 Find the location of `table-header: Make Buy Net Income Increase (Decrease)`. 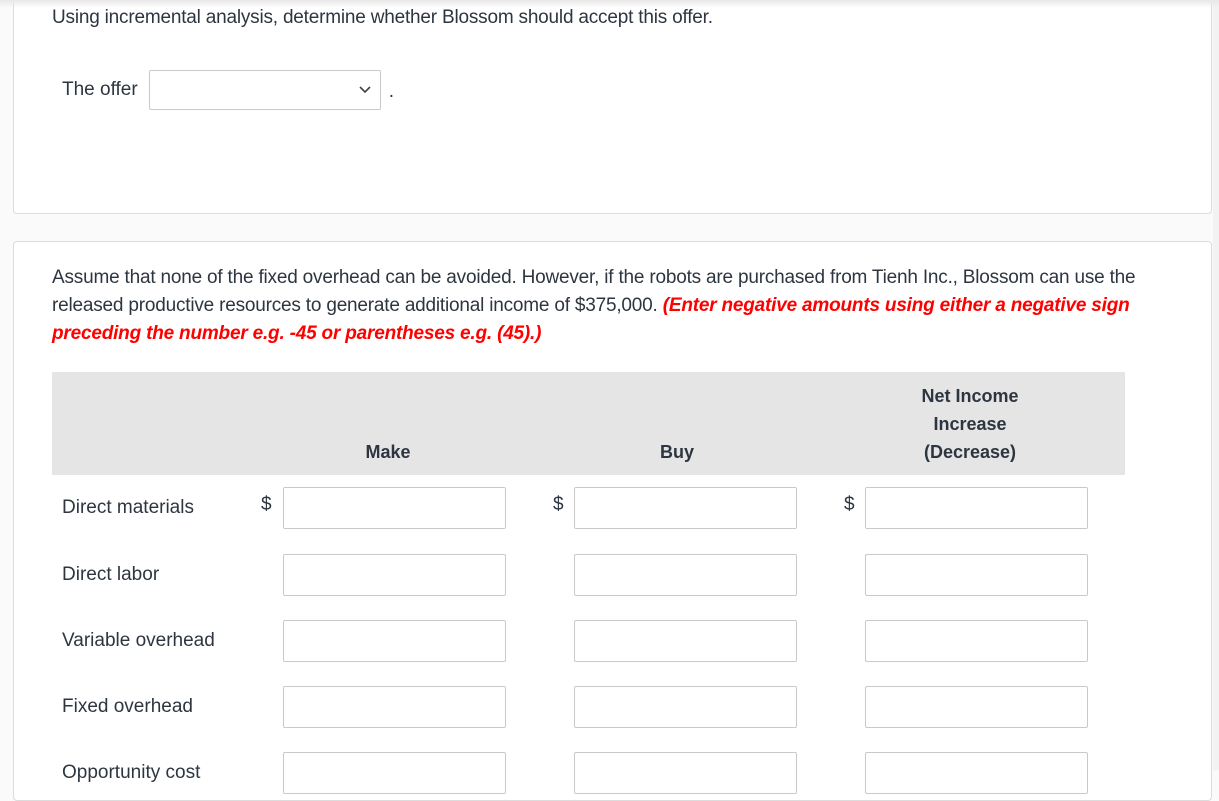

table-header: Make Buy Net Income Increase (Decrease) is located at coordinates (588, 423).